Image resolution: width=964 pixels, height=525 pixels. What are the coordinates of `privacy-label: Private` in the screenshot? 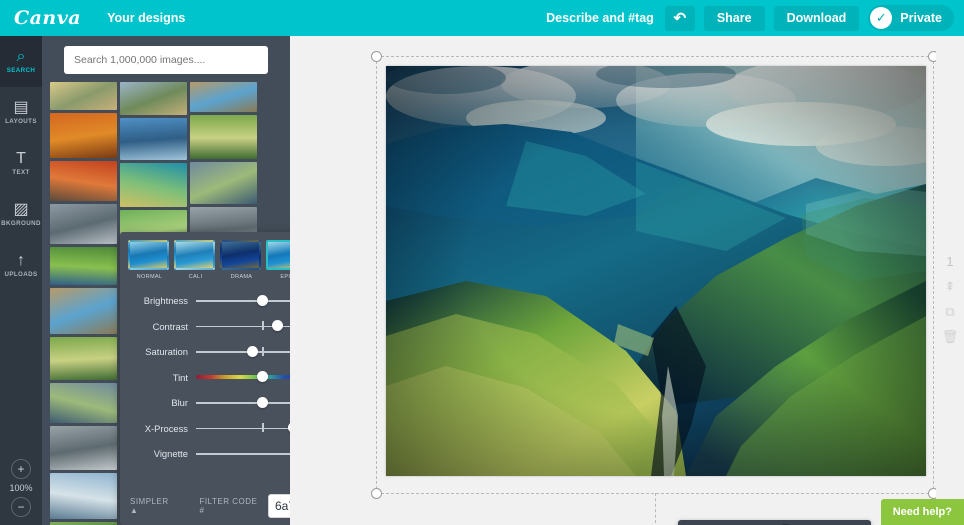 It's located at (921, 18).